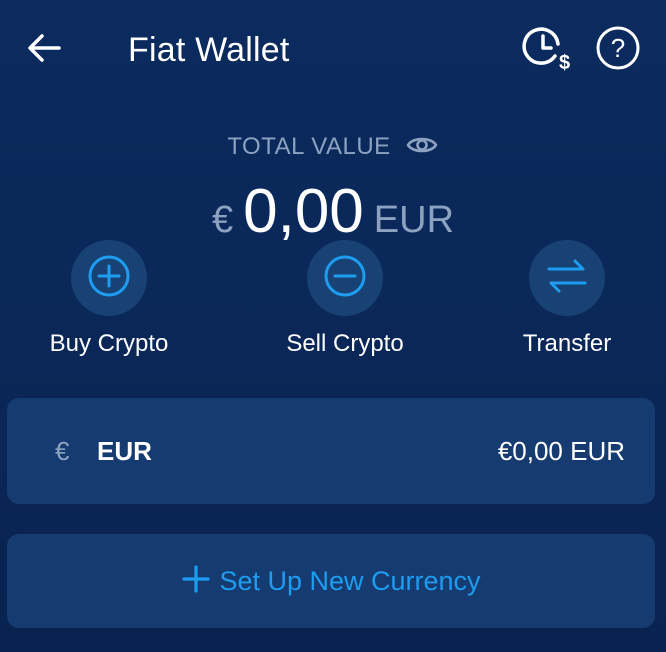 Image resolution: width=666 pixels, height=652 pixels. I want to click on currency-item-balance: €0,00 EUR, so click(561, 451).